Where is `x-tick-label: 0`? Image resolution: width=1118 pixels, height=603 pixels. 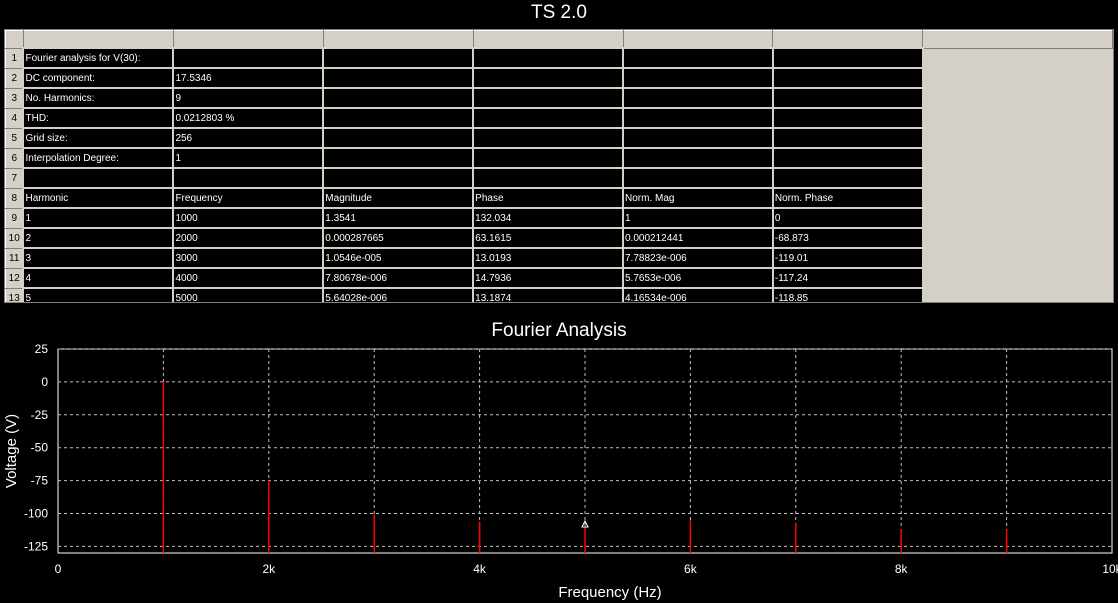 x-tick-label: 0 is located at coordinates (58, 569).